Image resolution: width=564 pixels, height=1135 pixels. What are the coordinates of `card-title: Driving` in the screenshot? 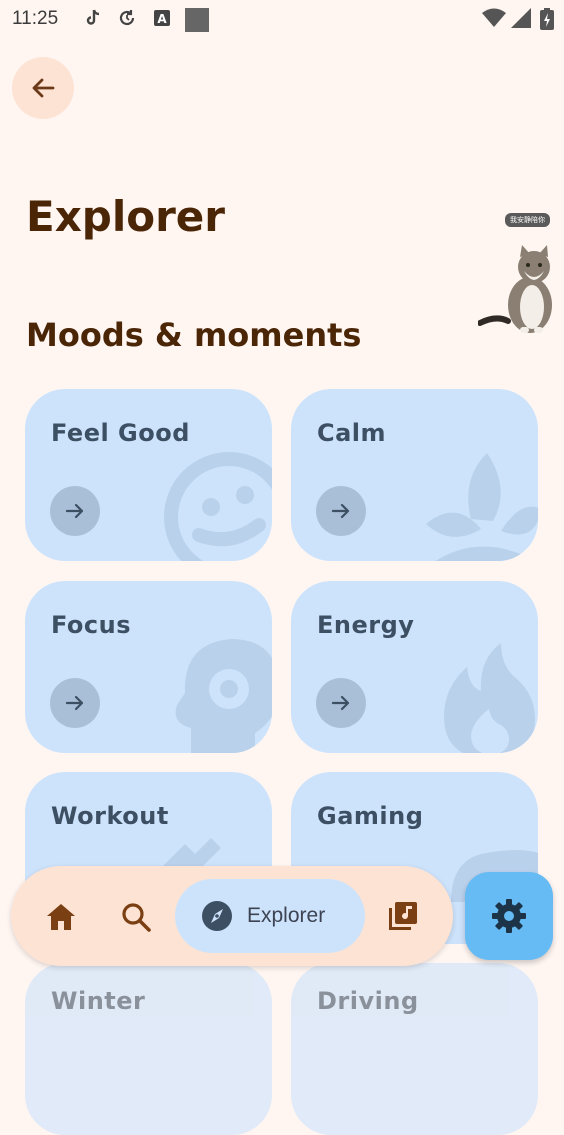 It's located at (368, 1001).